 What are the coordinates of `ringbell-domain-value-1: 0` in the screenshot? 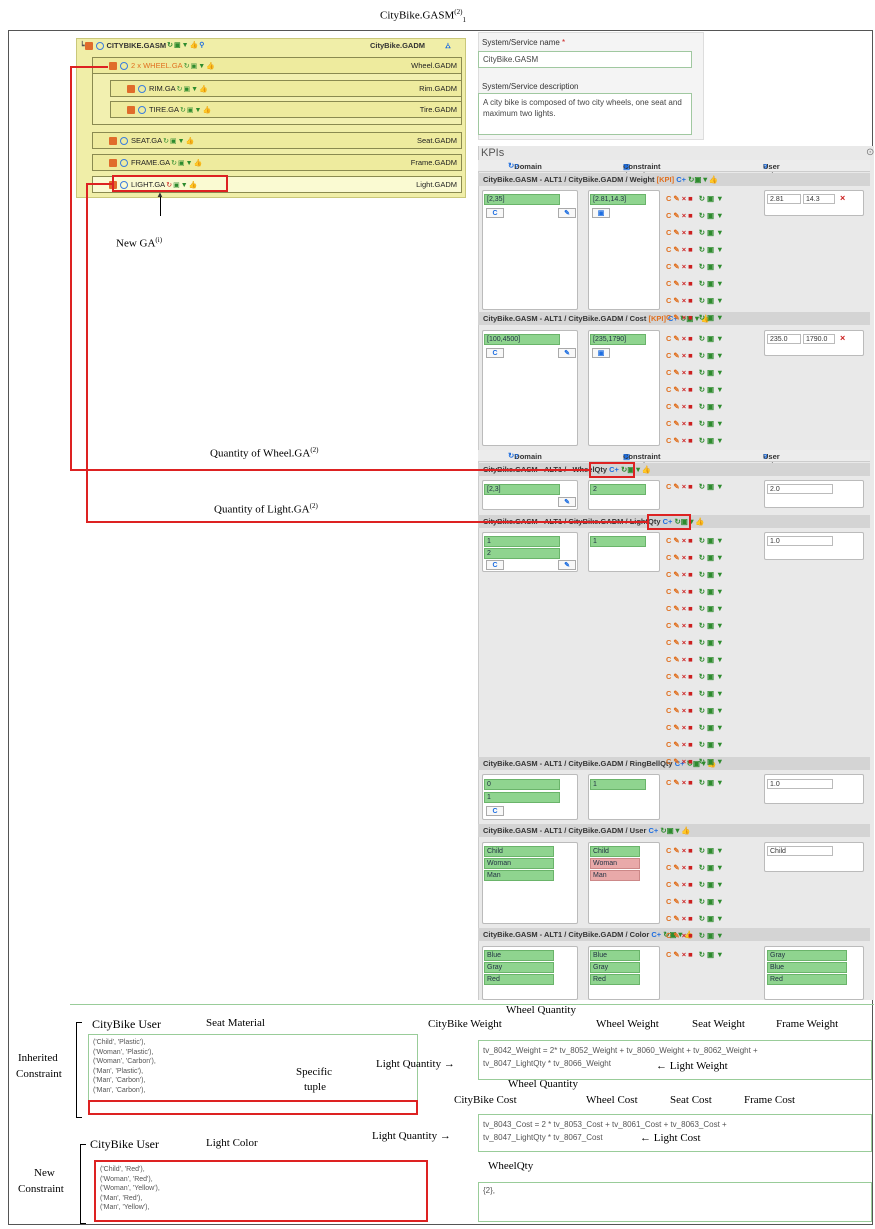 It's located at (522, 784).